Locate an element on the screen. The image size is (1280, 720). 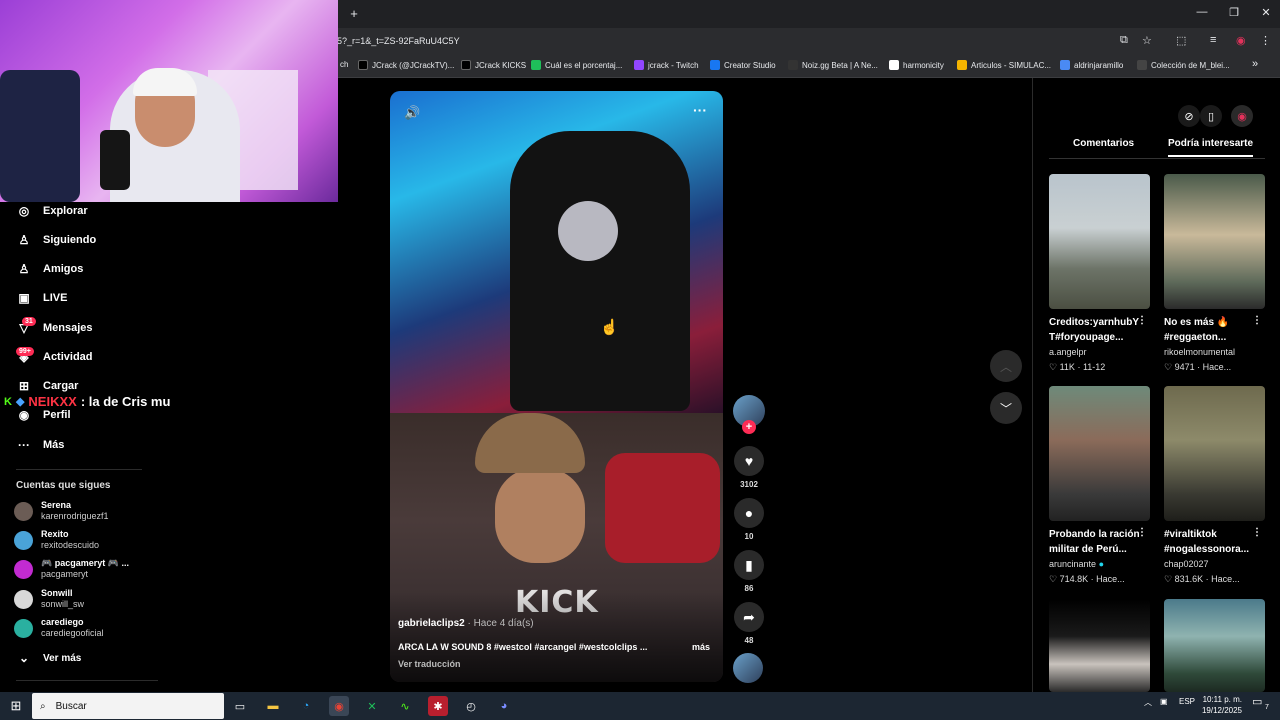
star-icon: ☆ is located at coordinates (1147, 40).